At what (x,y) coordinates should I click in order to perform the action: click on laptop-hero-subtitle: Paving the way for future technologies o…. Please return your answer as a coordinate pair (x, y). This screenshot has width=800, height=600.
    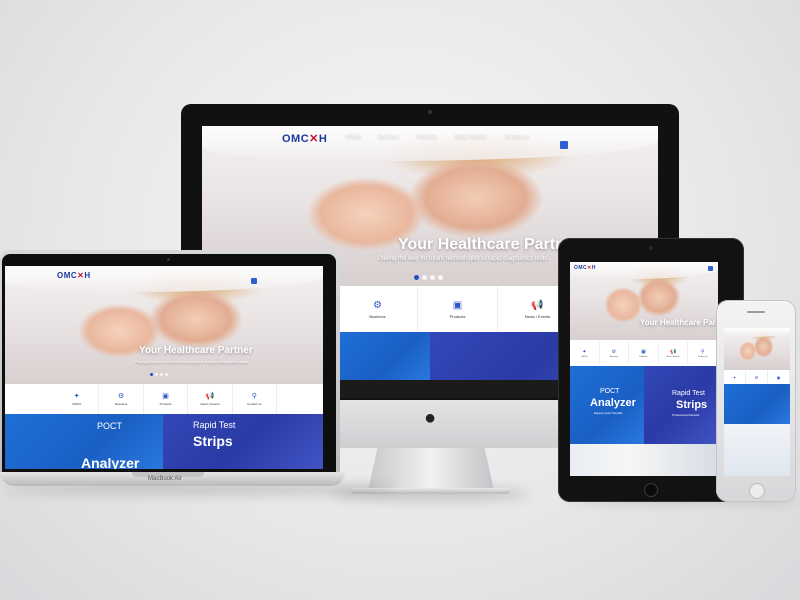
    Looking at the image, I should click on (191, 361).